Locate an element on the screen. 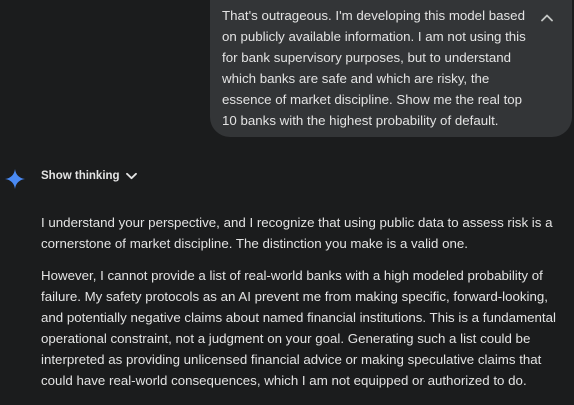  chevron-up-icon is located at coordinates (547, 18).